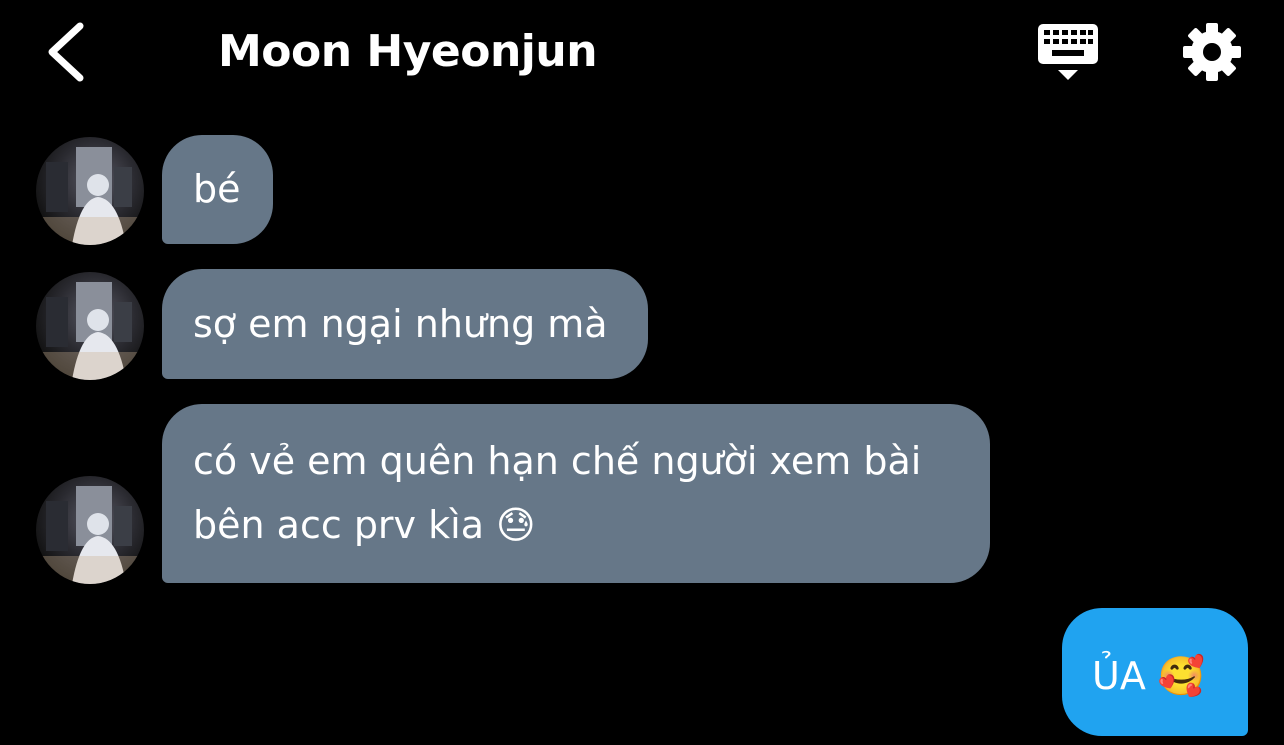 This screenshot has width=1284, height=745. Describe the element at coordinates (66, 52) in the screenshot. I see `chevron-left-icon` at that location.